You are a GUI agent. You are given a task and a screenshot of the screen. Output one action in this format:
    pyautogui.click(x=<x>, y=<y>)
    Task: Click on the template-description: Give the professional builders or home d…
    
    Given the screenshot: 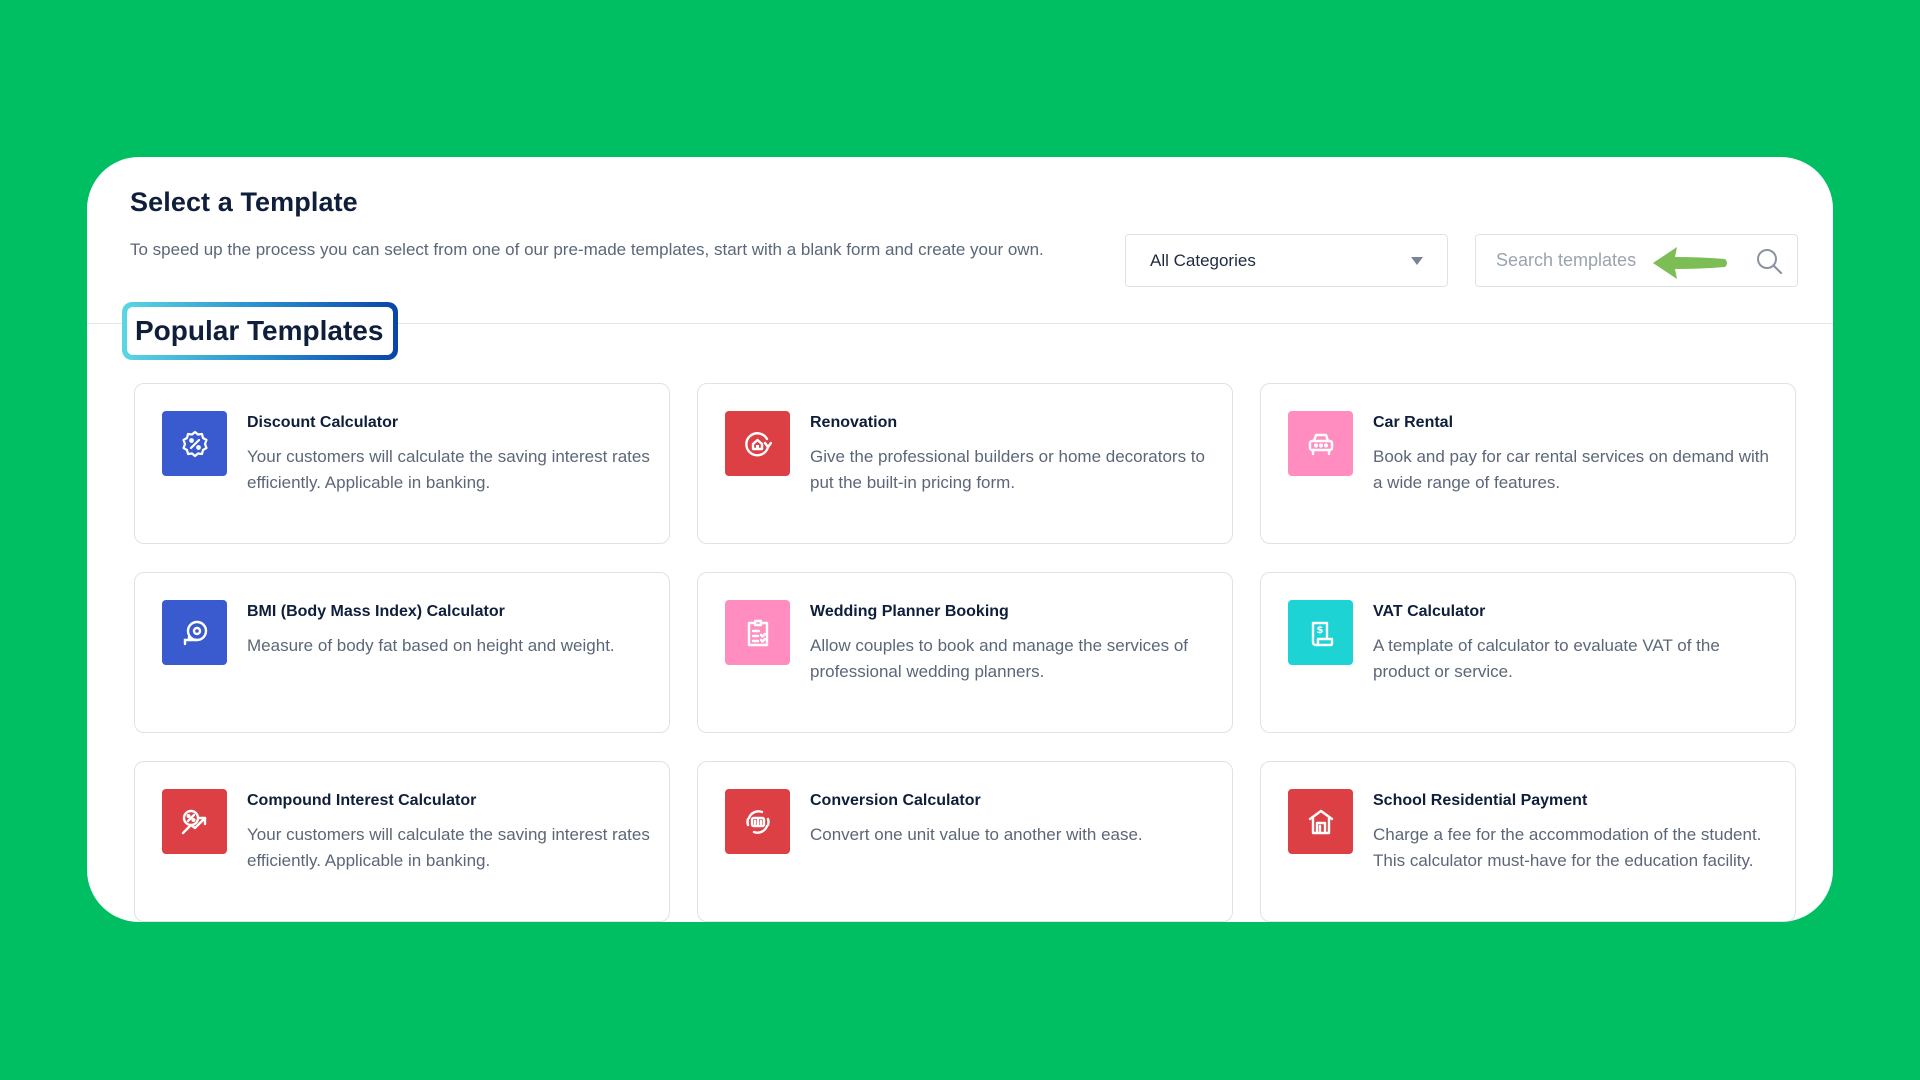 What is the action you would take?
    pyautogui.click(x=1007, y=469)
    